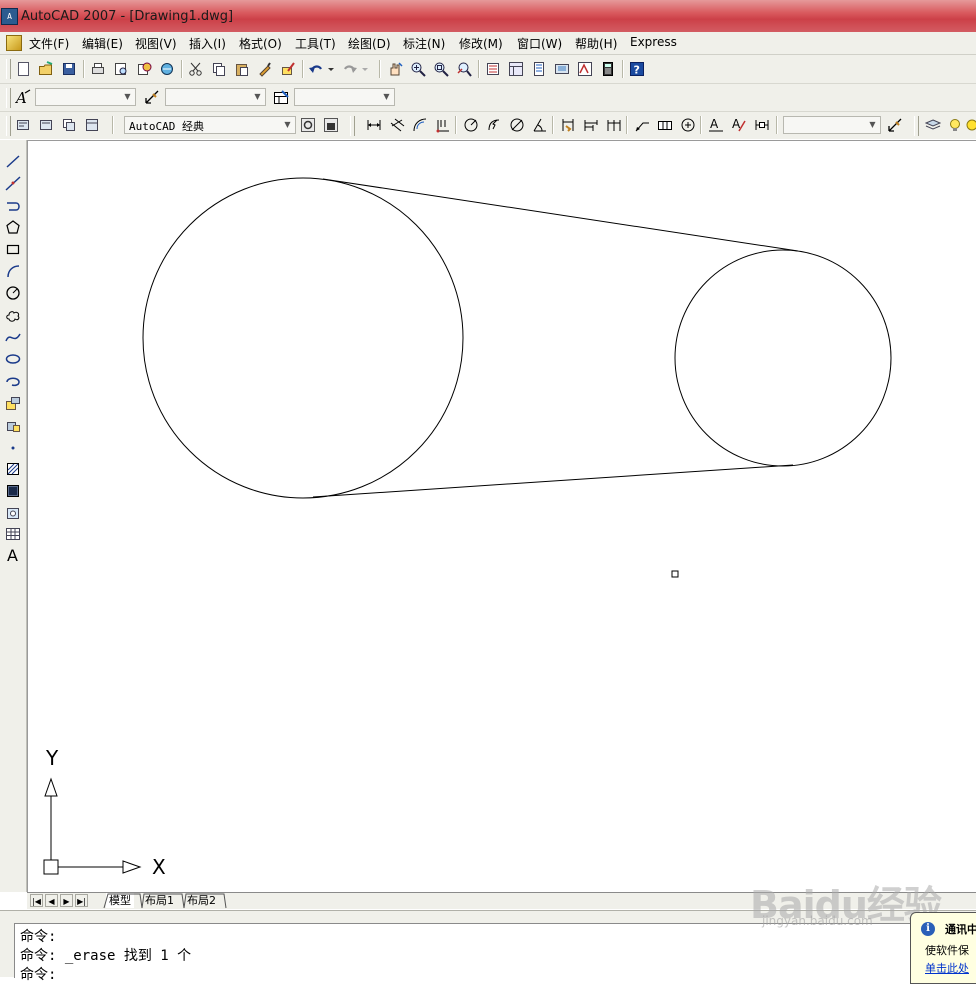  I want to click on center-mark-icon, so click(688, 125).